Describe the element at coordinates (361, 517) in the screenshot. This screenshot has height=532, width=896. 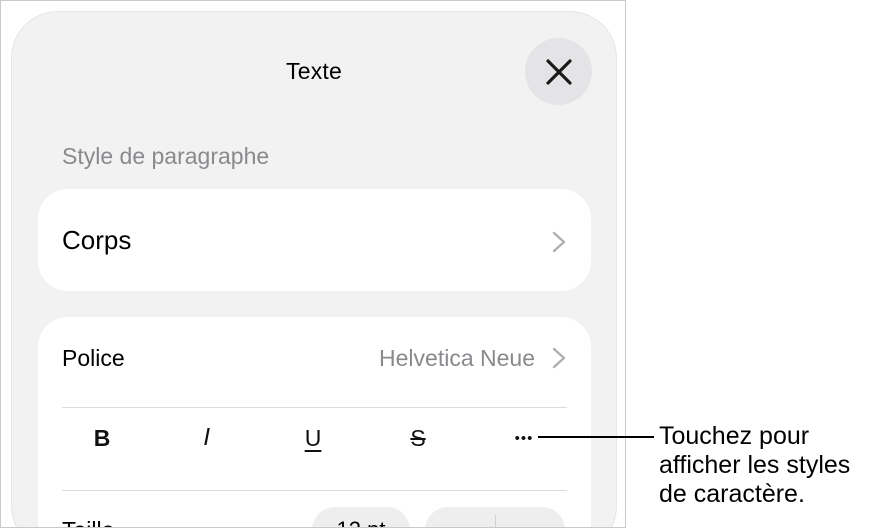
I see `size-value: 12 pt` at that location.